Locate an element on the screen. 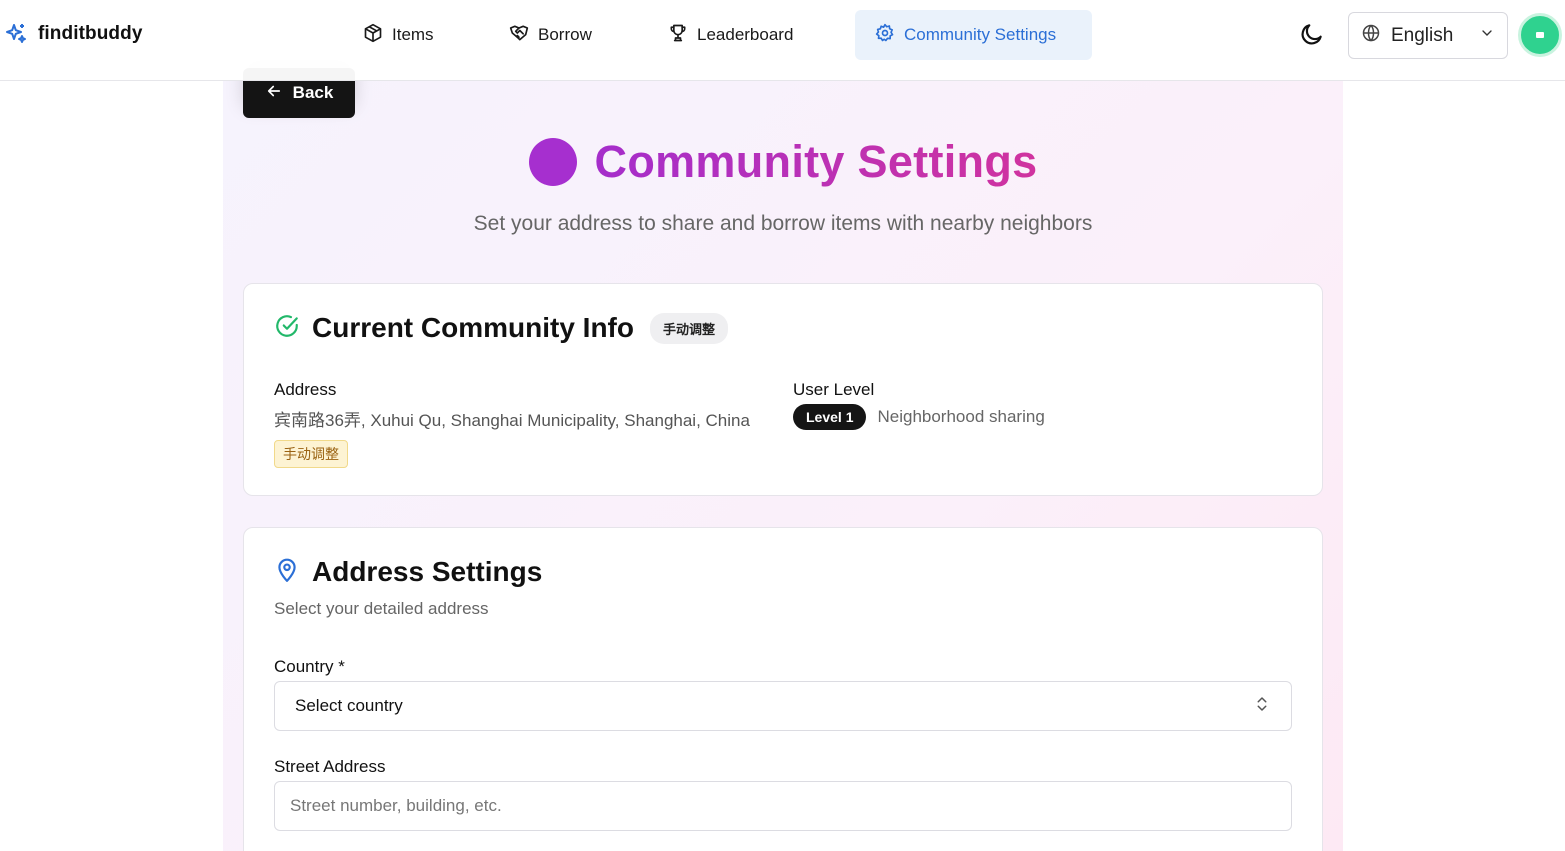 This screenshot has width=1565, height=851. address-manual-tag: 手动调整 is located at coordinates (311, 454).